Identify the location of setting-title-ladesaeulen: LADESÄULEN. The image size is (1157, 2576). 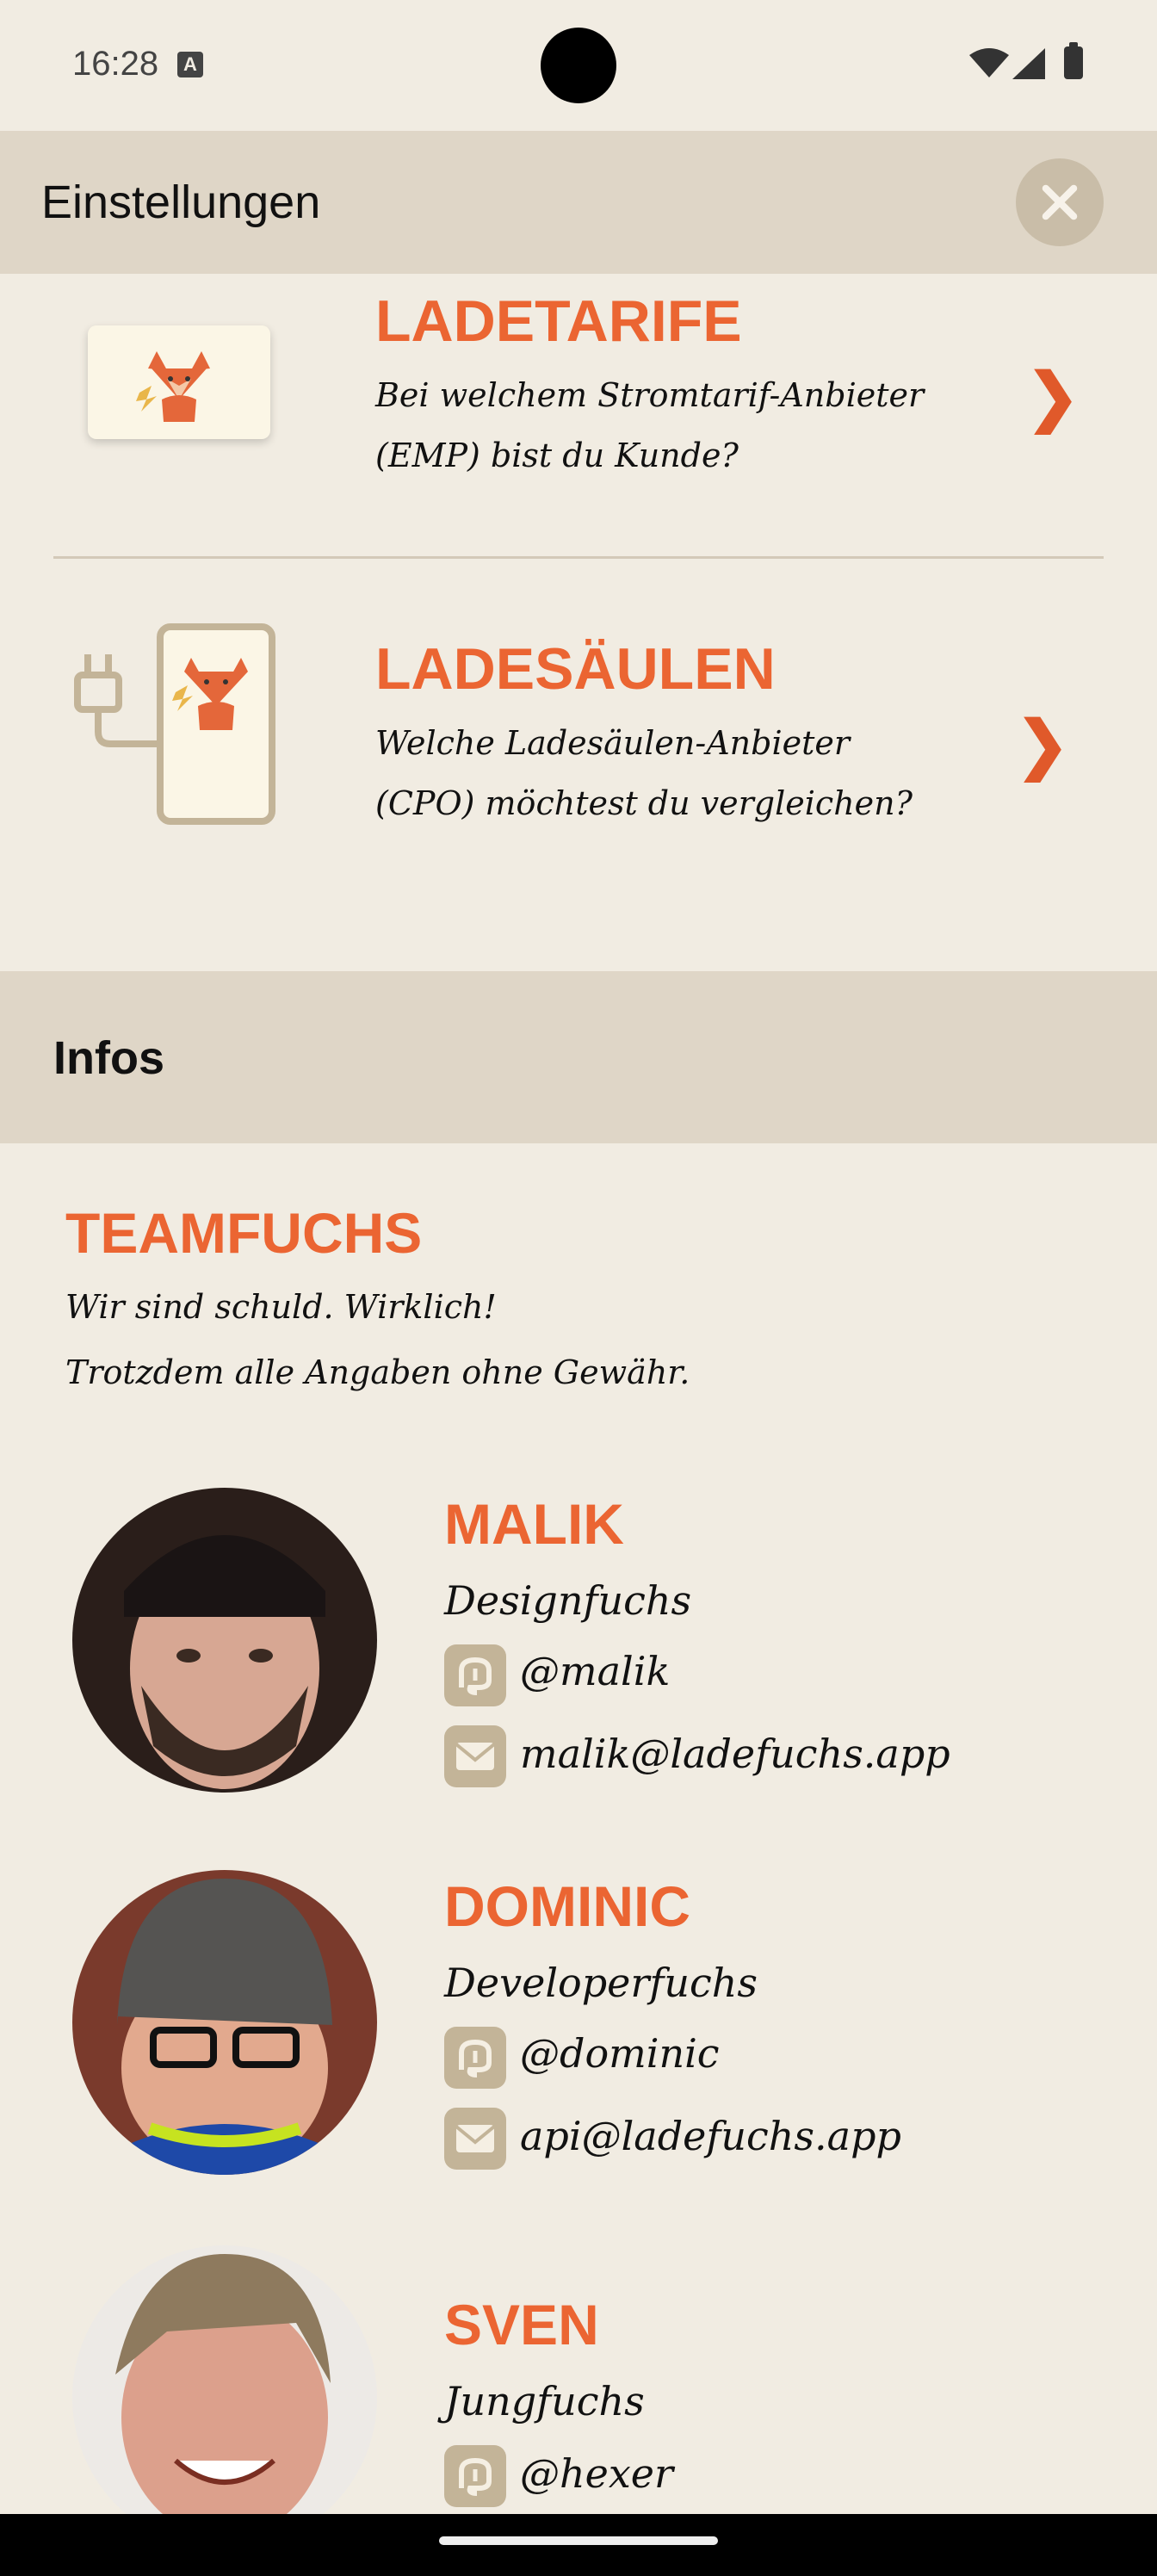
(575, 669).